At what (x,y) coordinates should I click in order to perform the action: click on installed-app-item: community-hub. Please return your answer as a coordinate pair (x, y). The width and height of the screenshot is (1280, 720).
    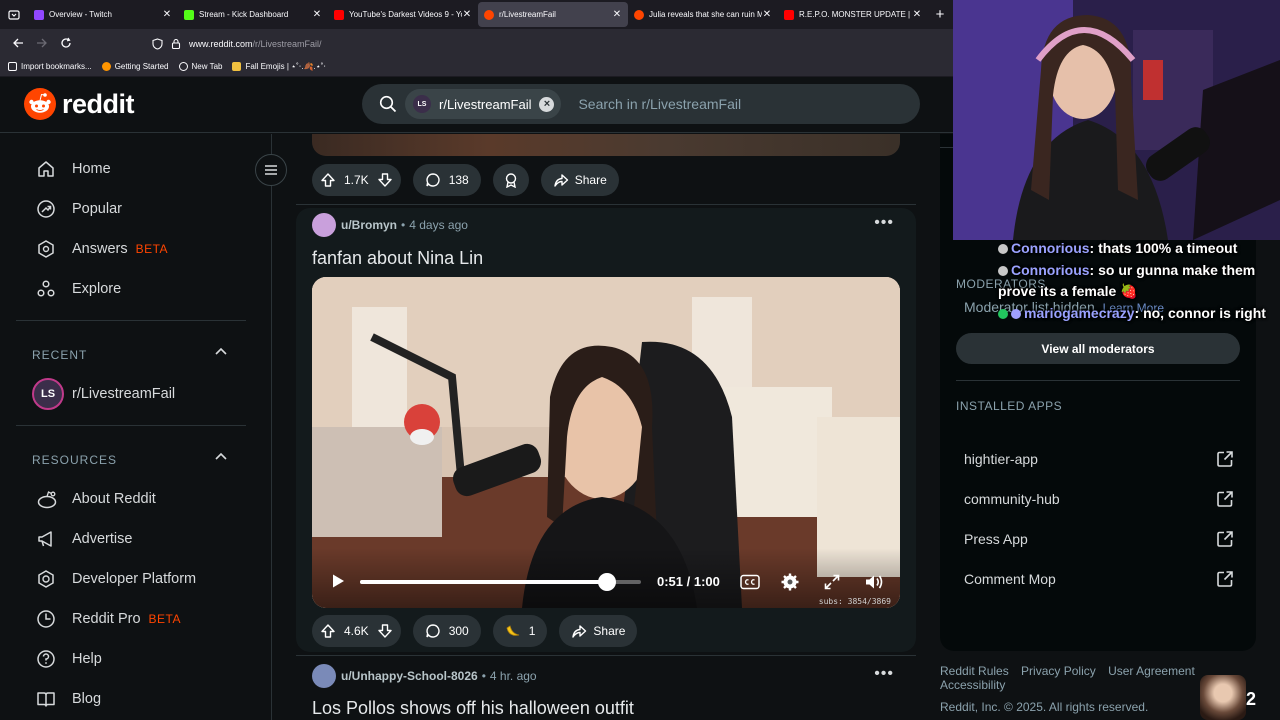
    Looking at the image, I should click on (1099, 499).